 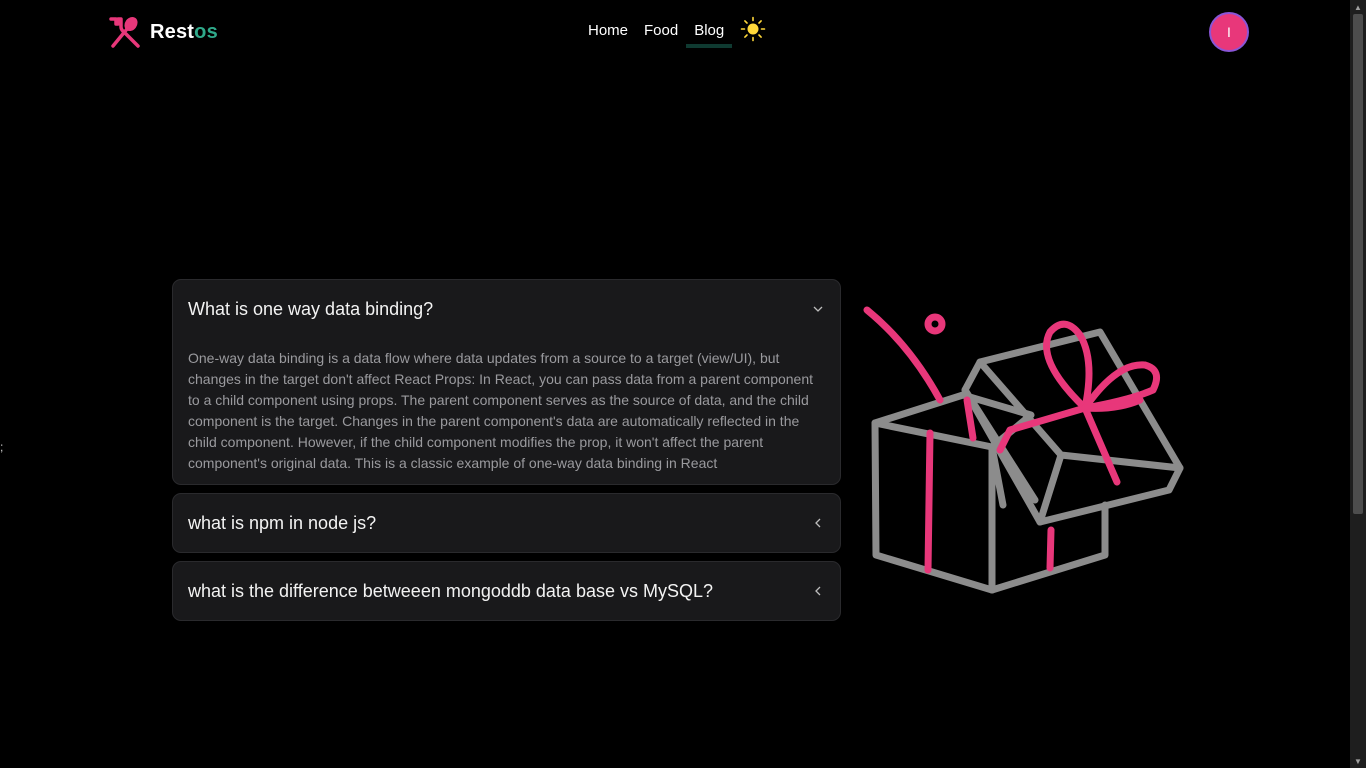 What do you see at coordinates (2, 447) in the screenshot?
I see `stray-text: ;` at bounding box center [2, 447].